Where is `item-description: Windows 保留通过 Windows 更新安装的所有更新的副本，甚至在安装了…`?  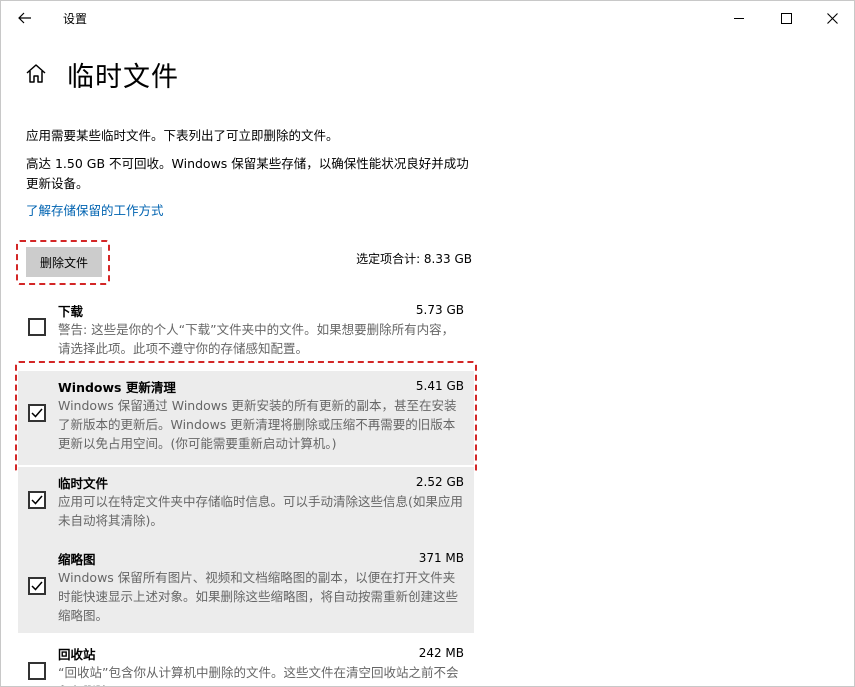
item-description: Windows 保留通过 Windows 更新安装的所有更新的副本，甚至在安装了… is located at coordinates (257, 424).